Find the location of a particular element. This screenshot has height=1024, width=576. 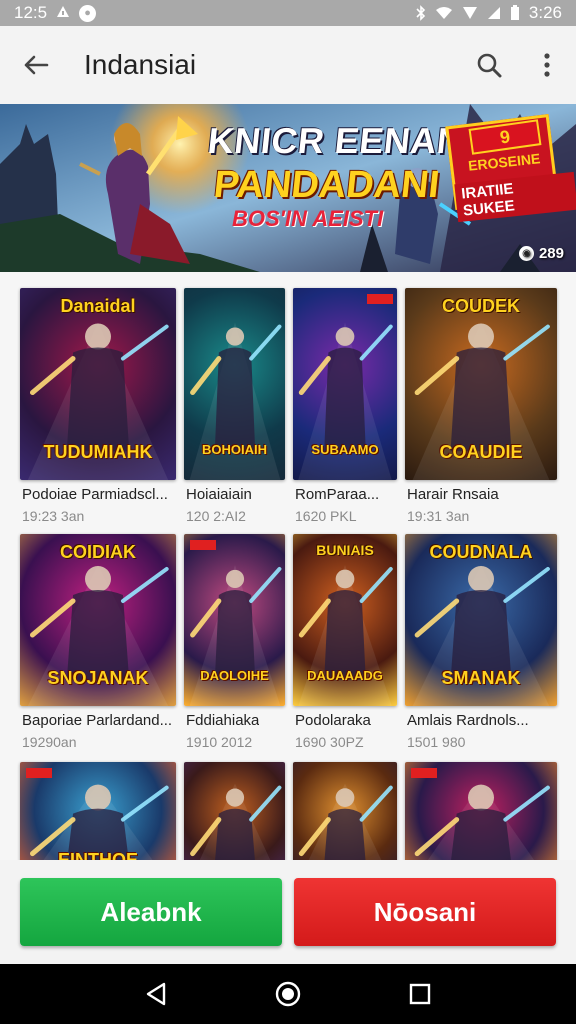

secondary-action-button: Nōosani is located at coordinates (425, 912).